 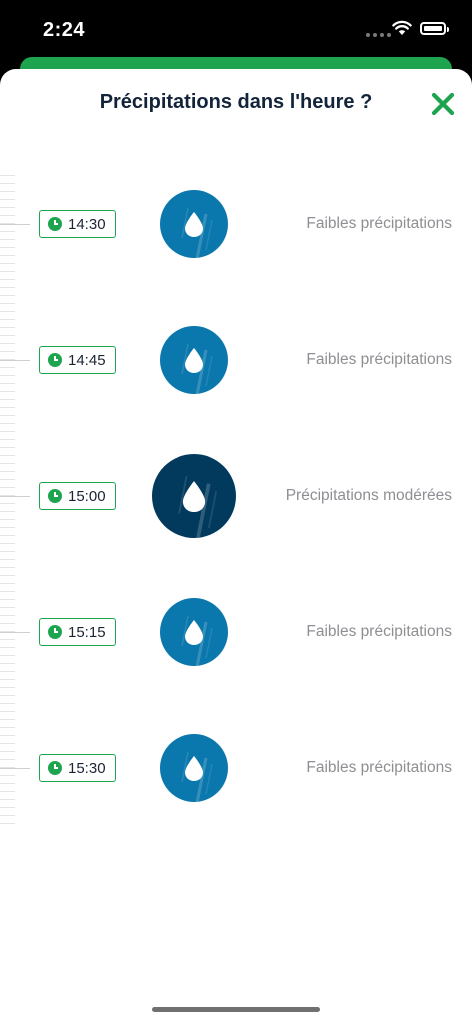 I want to click on time-badge: 14:45, so click(x=77, y=360).